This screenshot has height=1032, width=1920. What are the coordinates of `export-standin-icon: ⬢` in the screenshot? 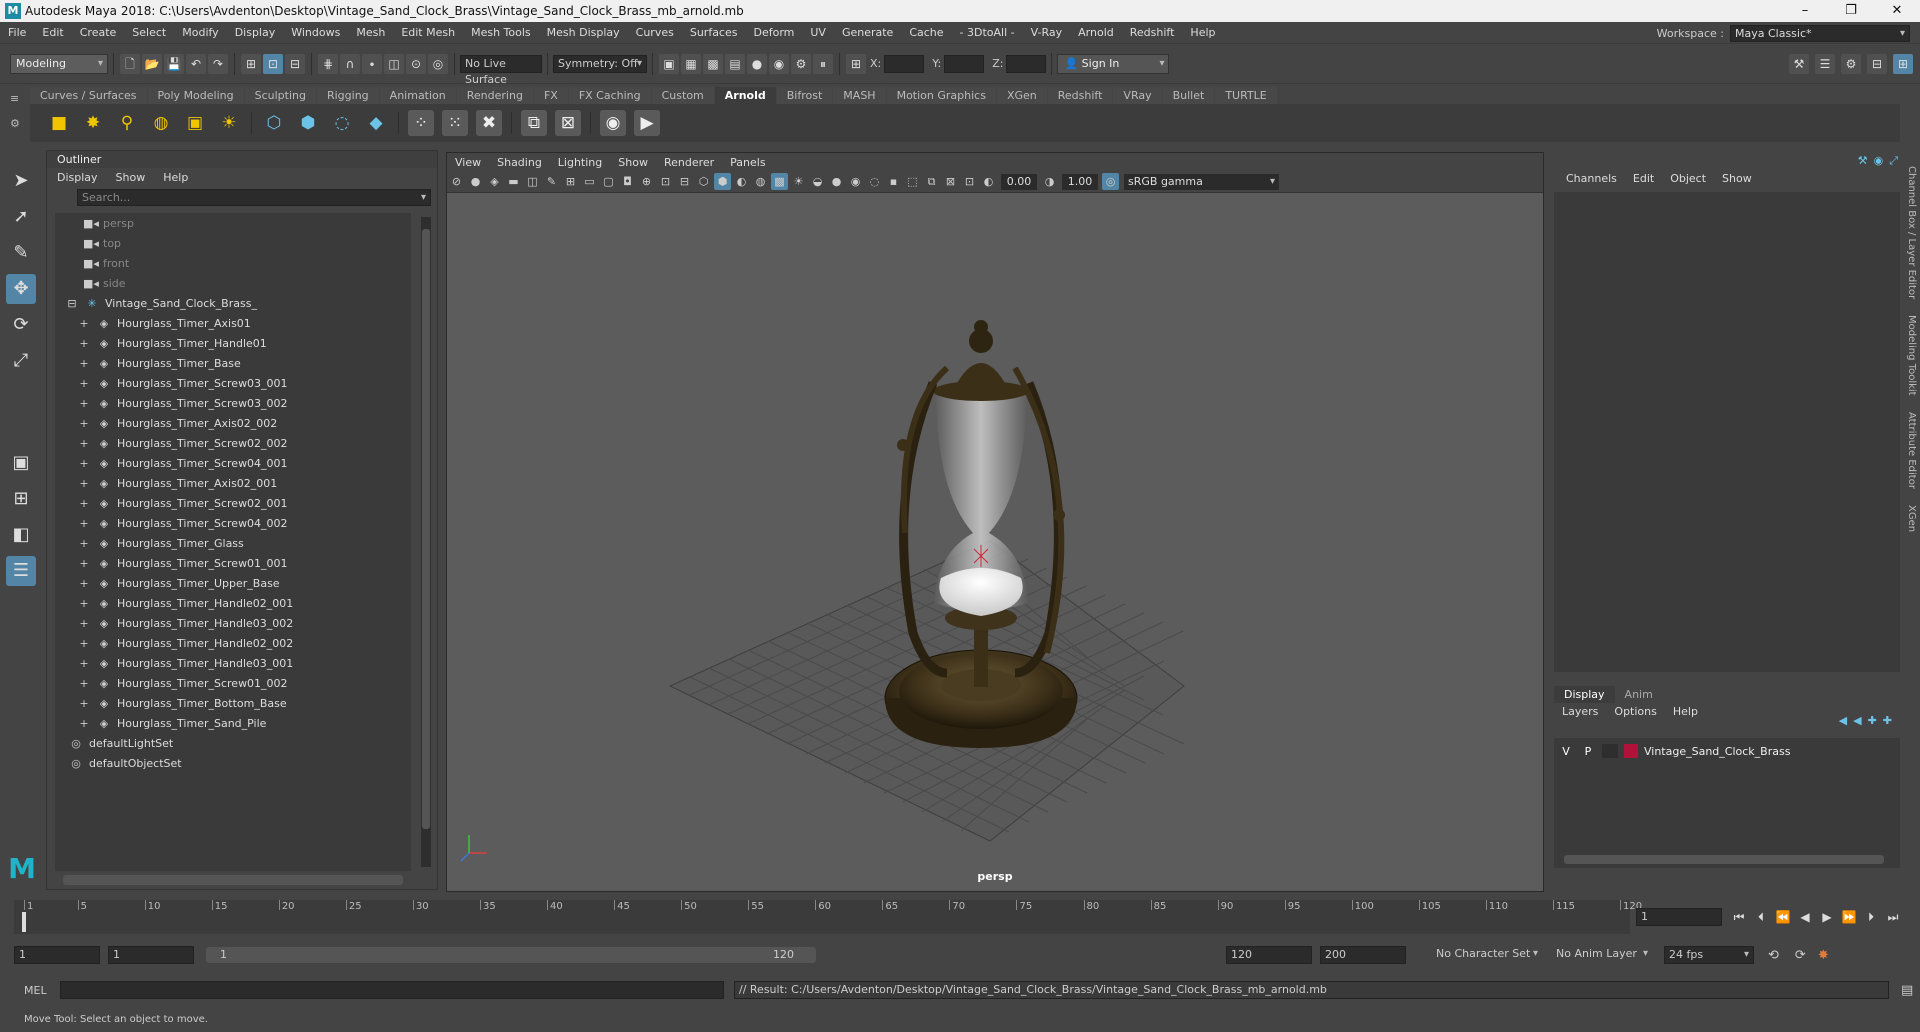 It's located at (308, 123).